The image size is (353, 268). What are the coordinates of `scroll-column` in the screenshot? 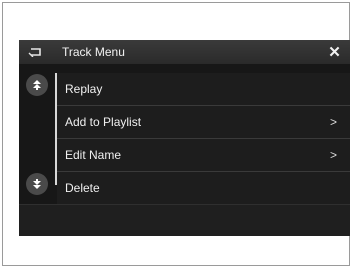 It's located at (37, 134).